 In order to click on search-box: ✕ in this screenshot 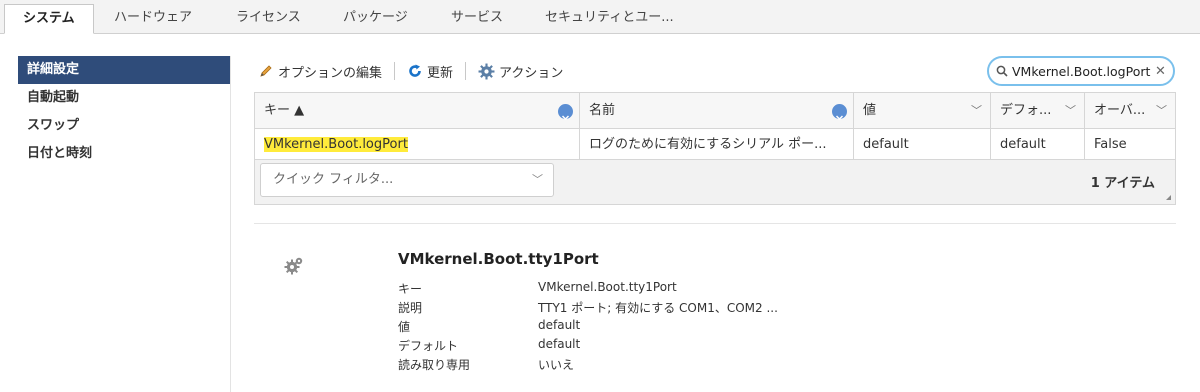, I will do `click(1081, 71)`.